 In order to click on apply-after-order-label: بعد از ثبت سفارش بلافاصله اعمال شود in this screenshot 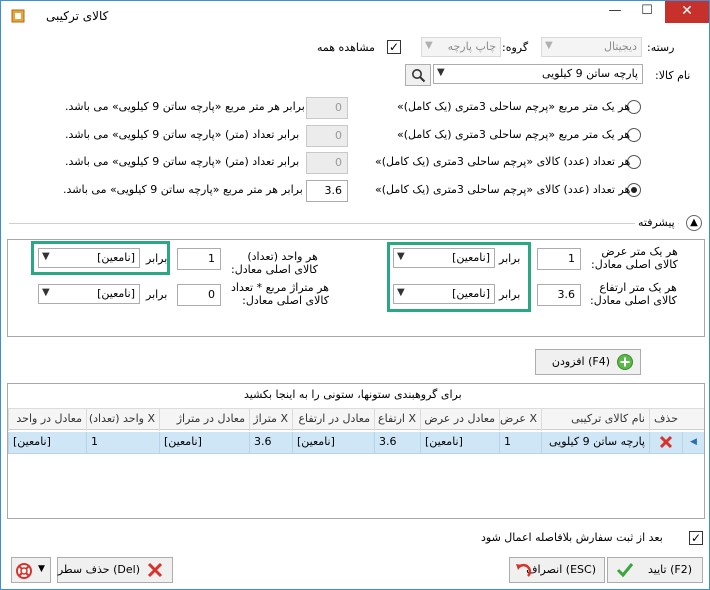, I will do `click(572, 537)`.